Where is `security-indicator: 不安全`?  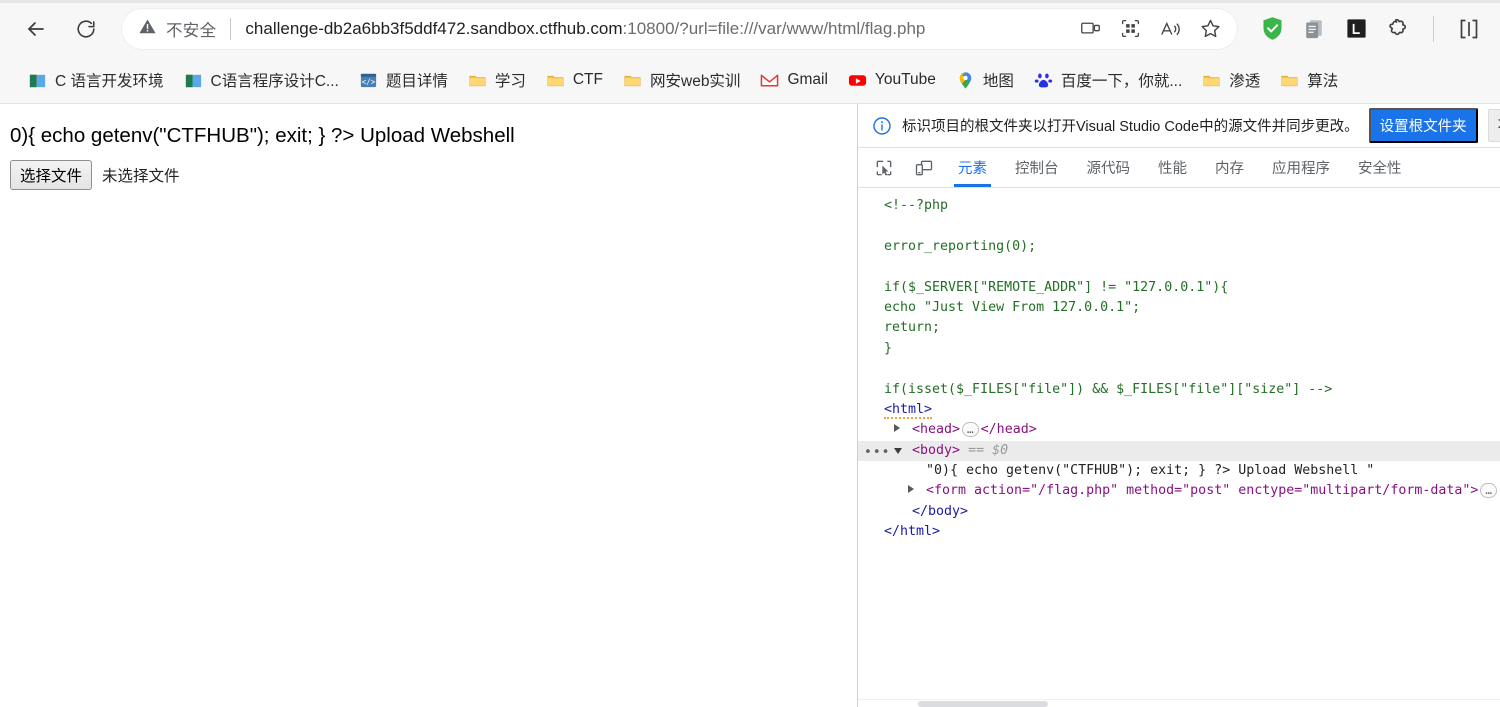
security-indicator: 不安全 is located at coordinates (177, 29).